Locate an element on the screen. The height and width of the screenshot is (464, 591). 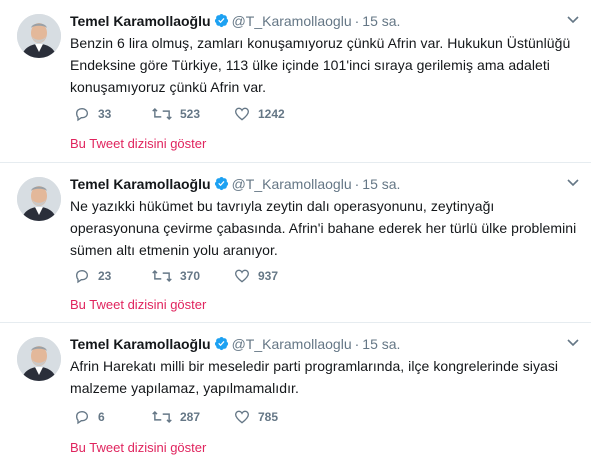
reply-button: 23 is located at coordinates (92, 276).